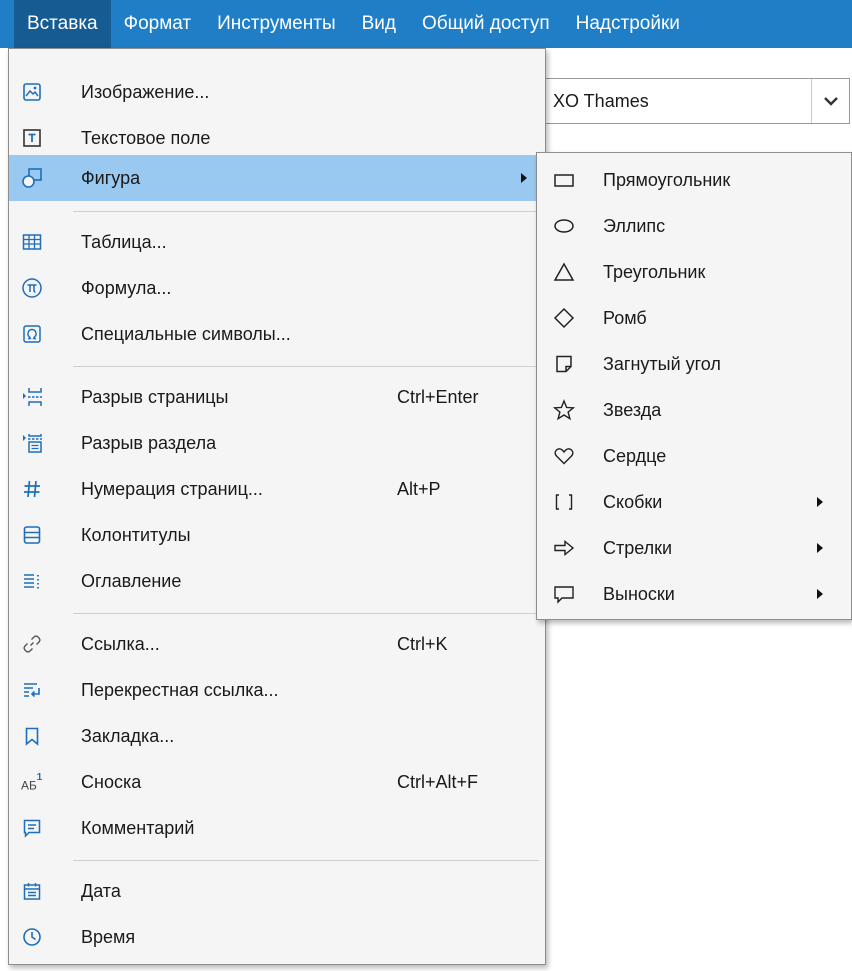 The height and width of the screenshot is (971, 852). Describe the element at coordinates (438, 396) in the screenshot. I see `menu-item-shortcut: Ctrl+Enter` at that location.